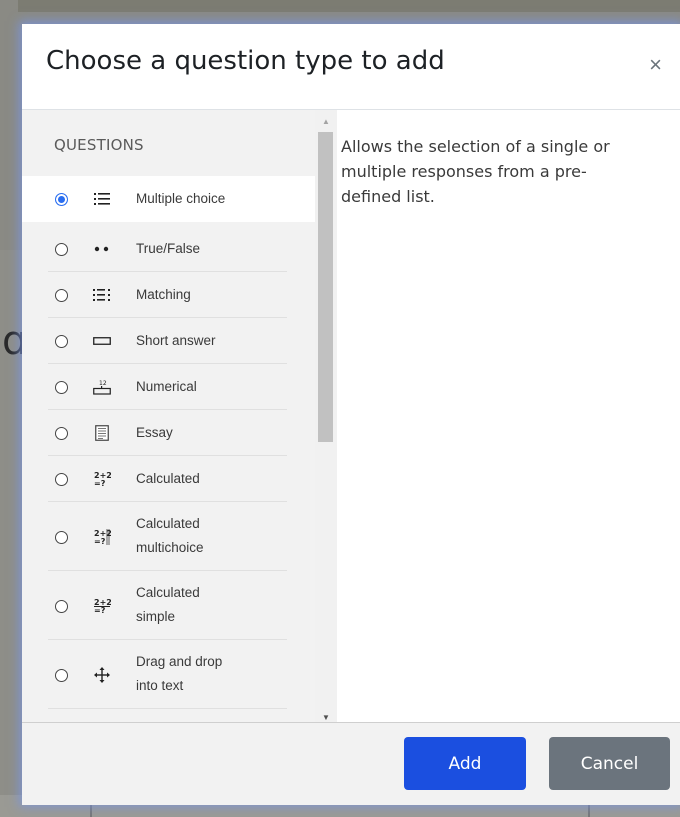 The image size is (680, 817). I want to click on option-calculated: 2+2 =? Calculated, so click(168, 479).